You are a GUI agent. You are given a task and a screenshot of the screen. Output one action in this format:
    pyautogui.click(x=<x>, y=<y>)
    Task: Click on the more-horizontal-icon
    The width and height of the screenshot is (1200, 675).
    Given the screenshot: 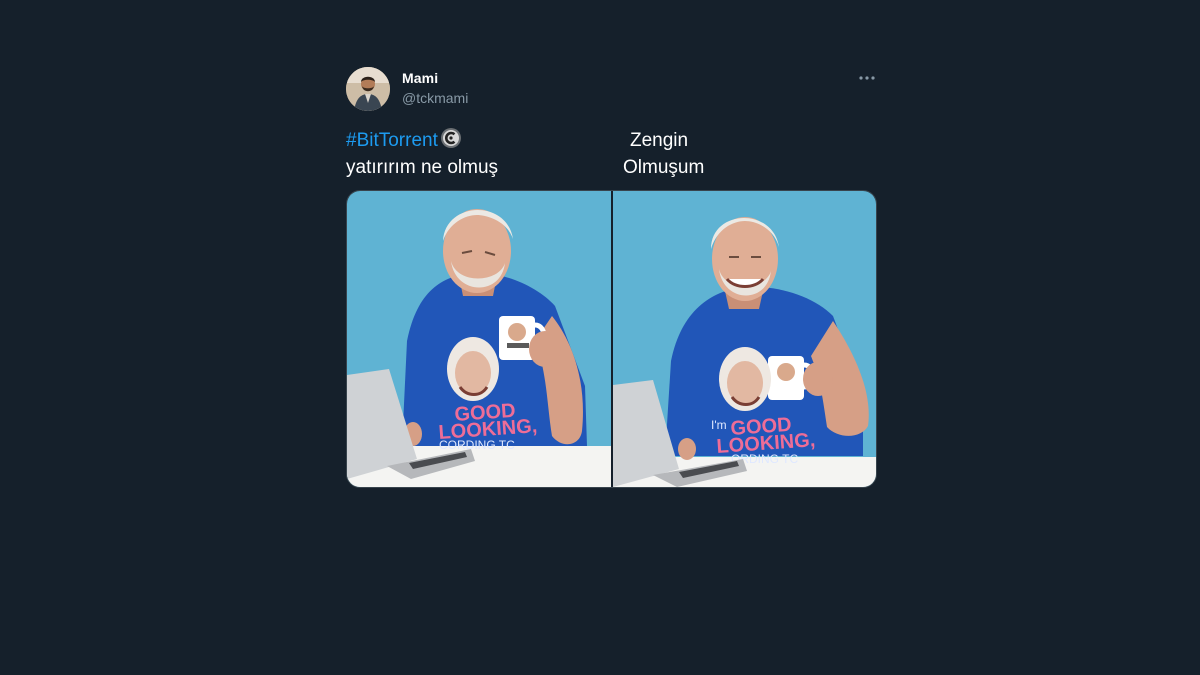 What is the action you would take?
    pyautogui.click(x=867, y=78)
    